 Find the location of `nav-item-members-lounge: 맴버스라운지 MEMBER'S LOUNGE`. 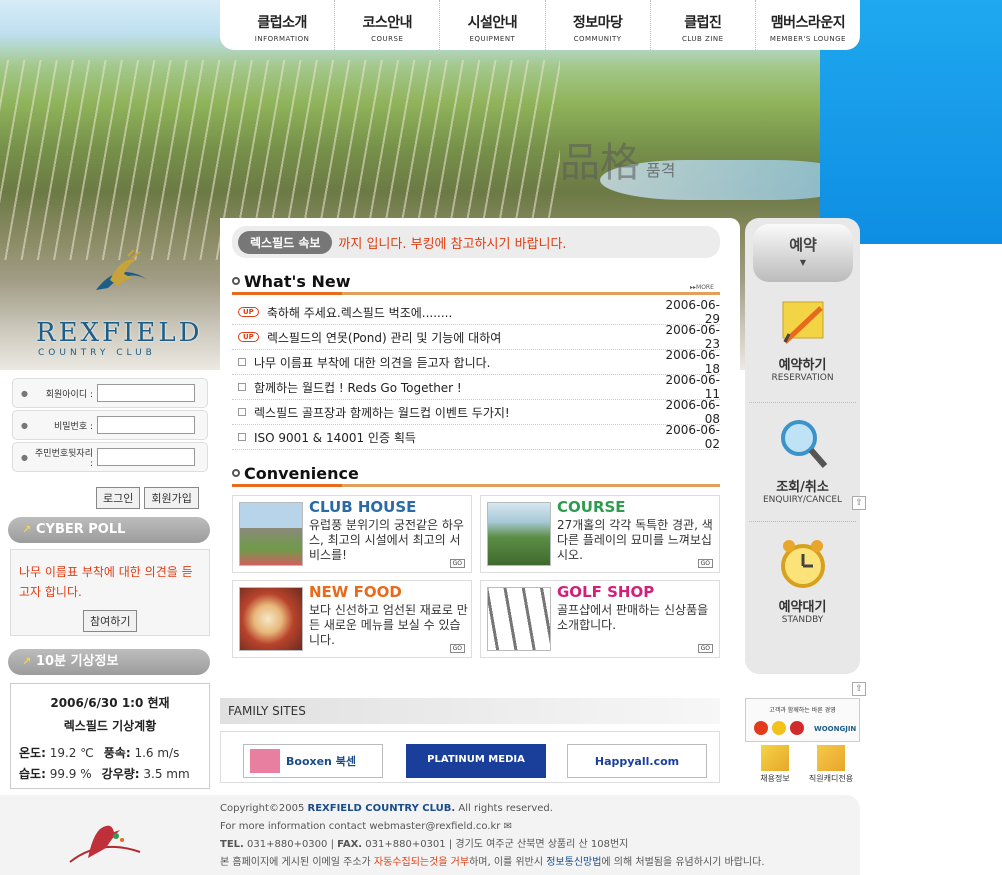

nav-item-members-lounge: 맴버스라운지 MEMBER'S LOUNGE is located at coordinates (808, 25).